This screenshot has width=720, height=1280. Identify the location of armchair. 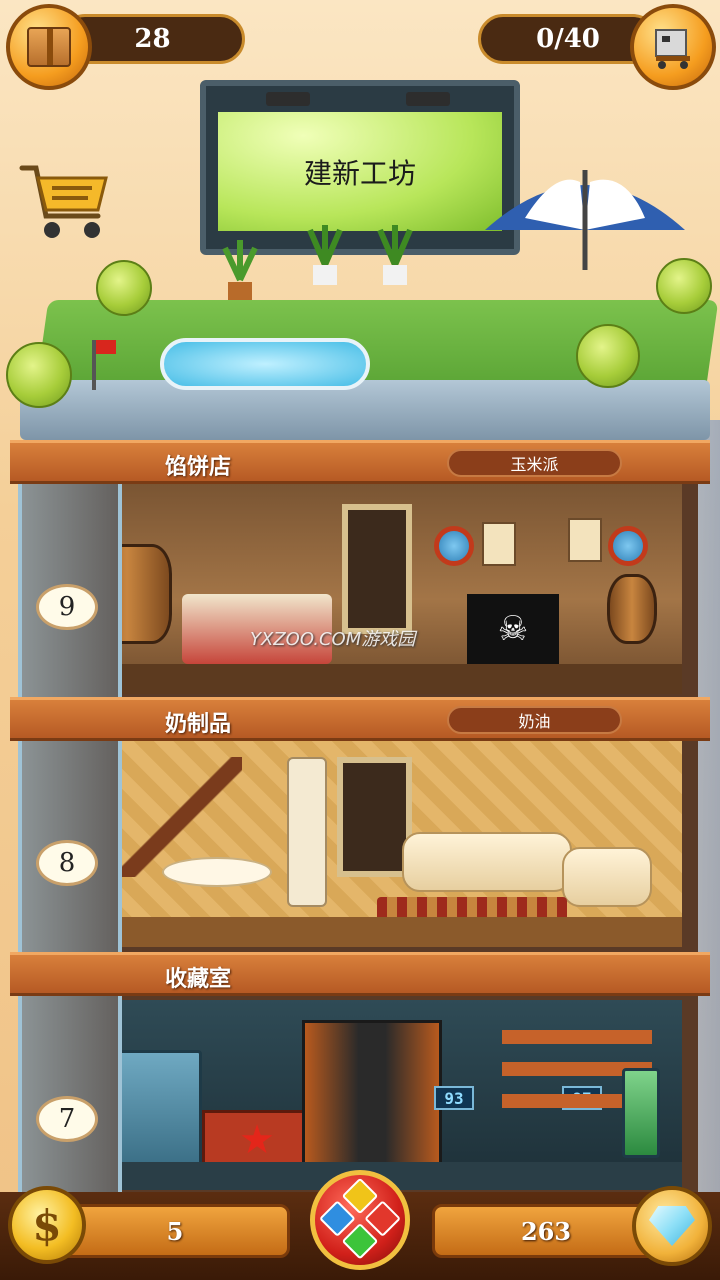
(607, 877).